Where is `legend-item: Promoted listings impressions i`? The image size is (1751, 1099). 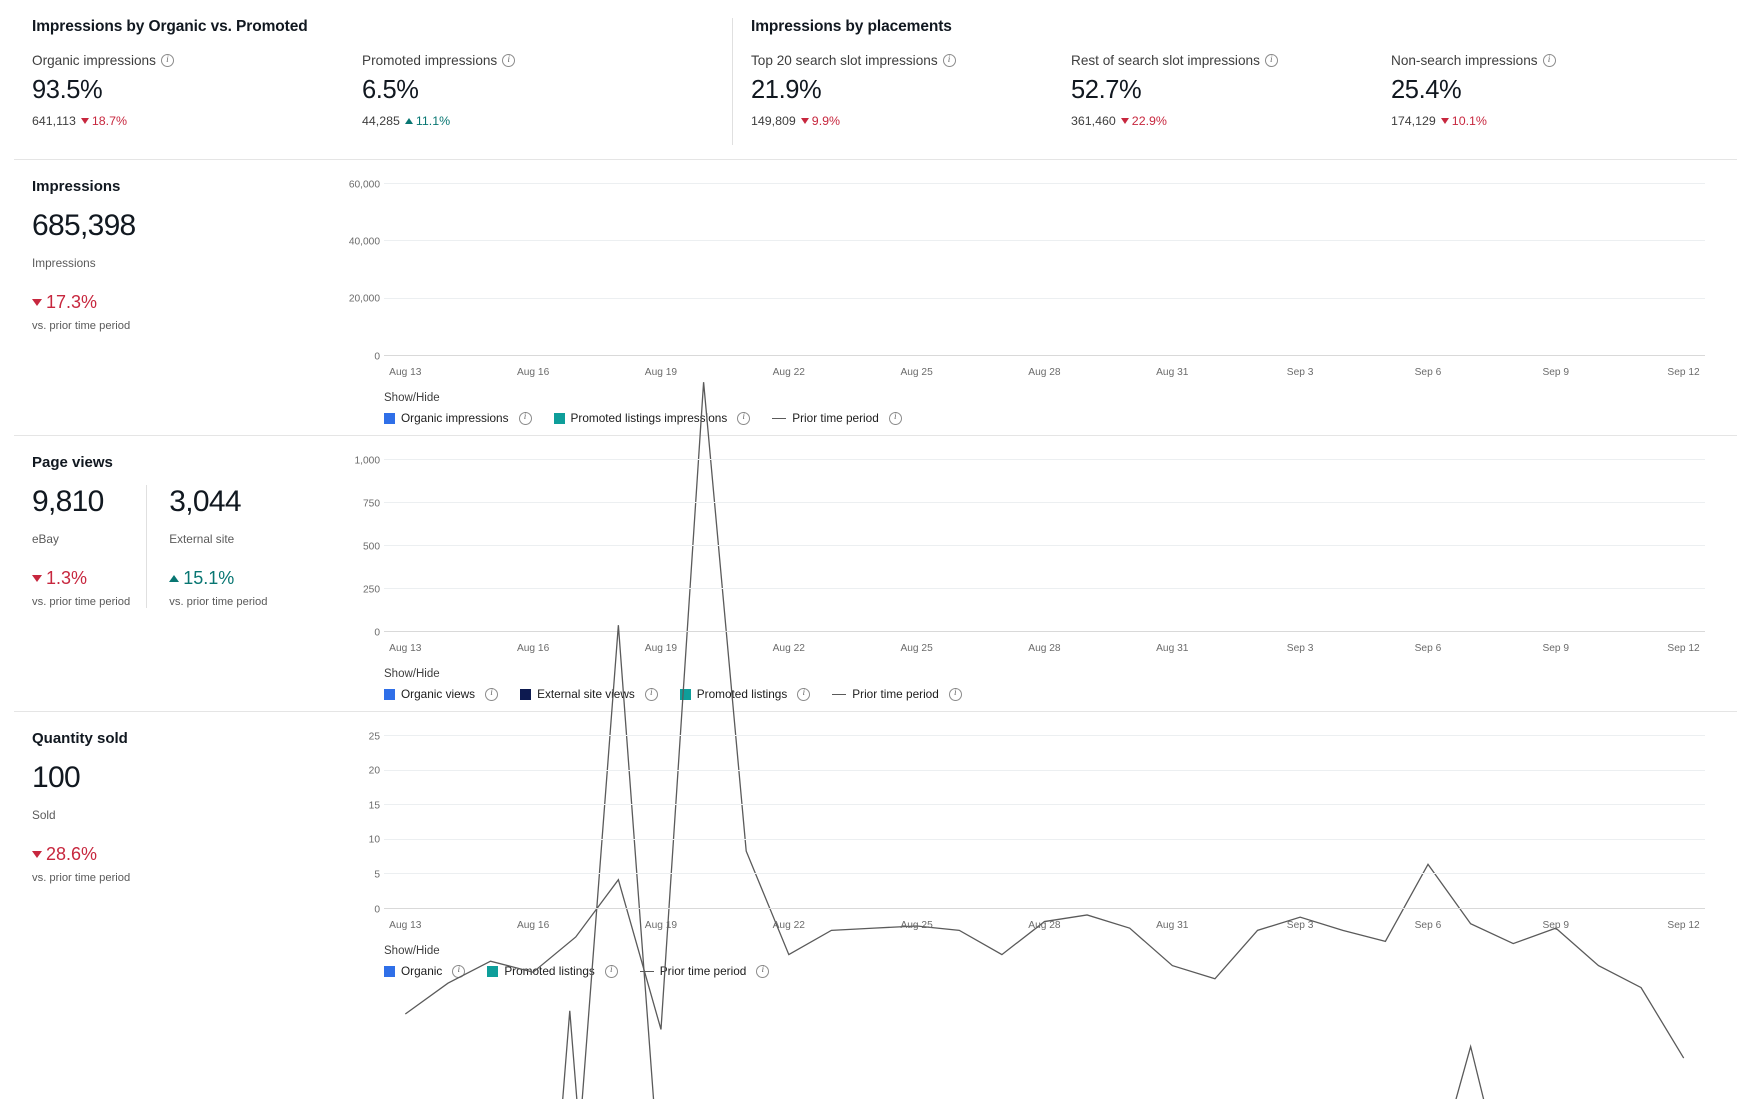 legend-item: Promoted listings impressions i is located at coordinates (652, 418).